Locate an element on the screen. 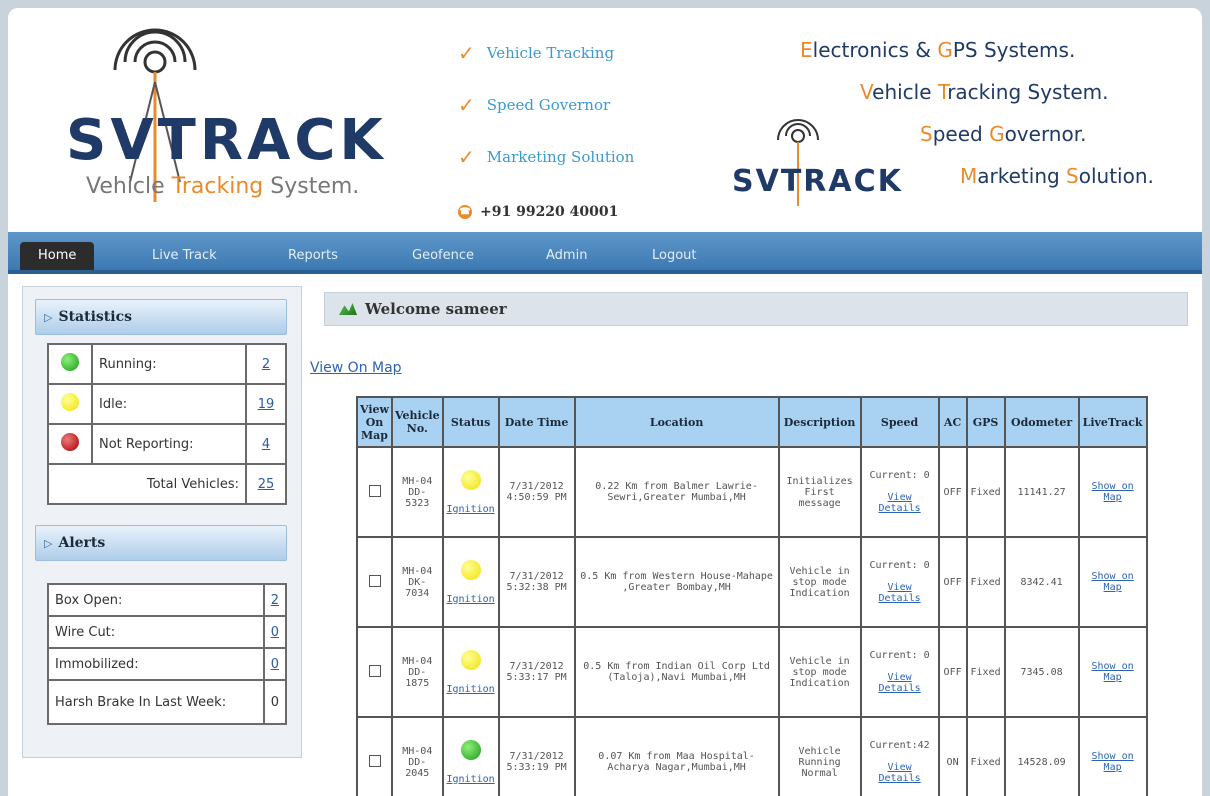 The image size is (1210, 796). nav-home: Home is located at coordinates (57, 256).